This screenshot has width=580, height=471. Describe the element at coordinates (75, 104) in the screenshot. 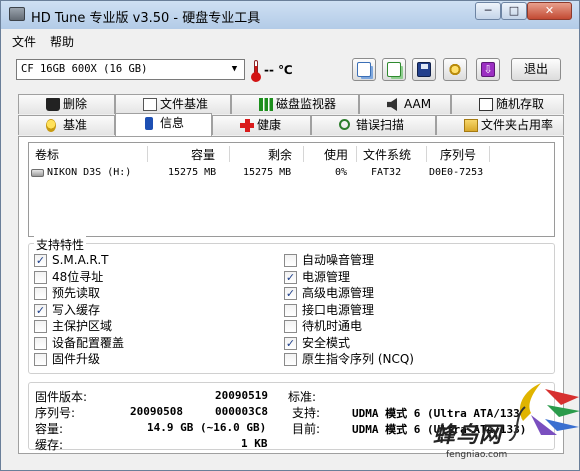

I see `tab-erase-label: 删除` at that location.